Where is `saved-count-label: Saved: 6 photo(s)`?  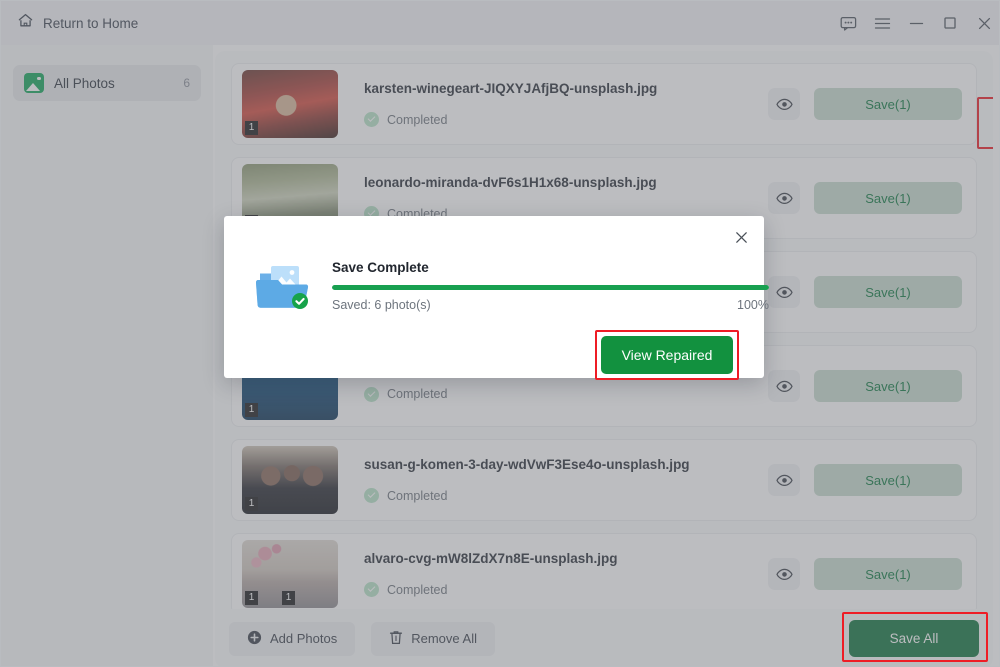
saved-count-label: Saved: 6 photo(s) is located at coordinates (381, 305).